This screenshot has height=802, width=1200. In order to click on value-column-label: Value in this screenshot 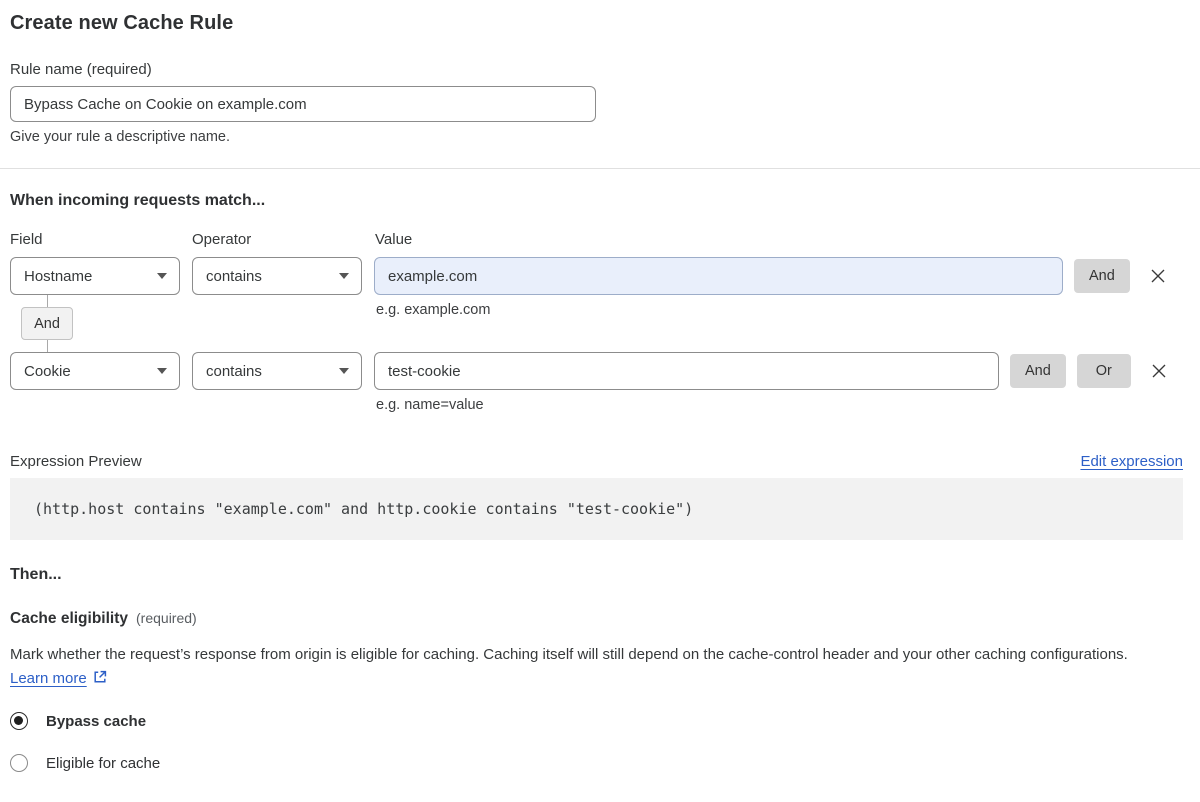, I will do `click(394, 239)`.